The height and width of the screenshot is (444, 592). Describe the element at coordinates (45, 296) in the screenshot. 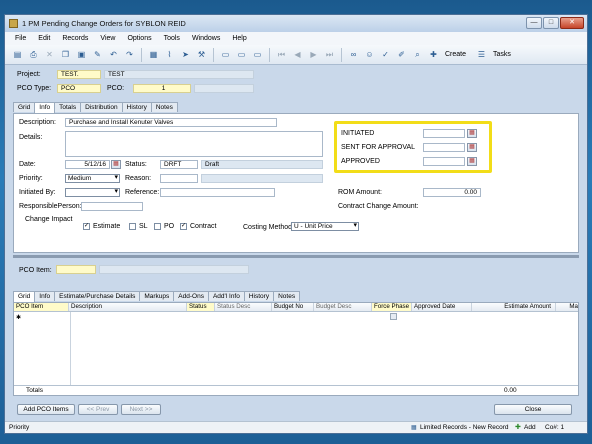

I see `tab-item-info: Info` at that location.